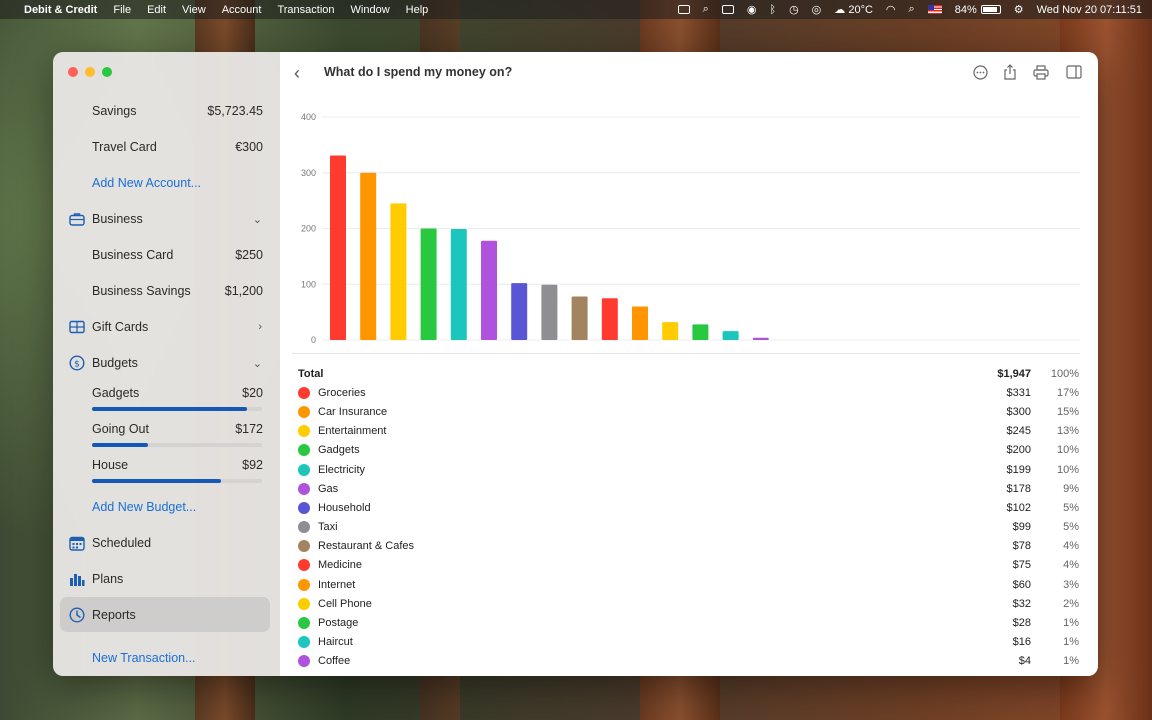  Describe the element at coordinates (166, 465) in the screenshot. I see `sidebar-item-budget-house: House $92` at that location.